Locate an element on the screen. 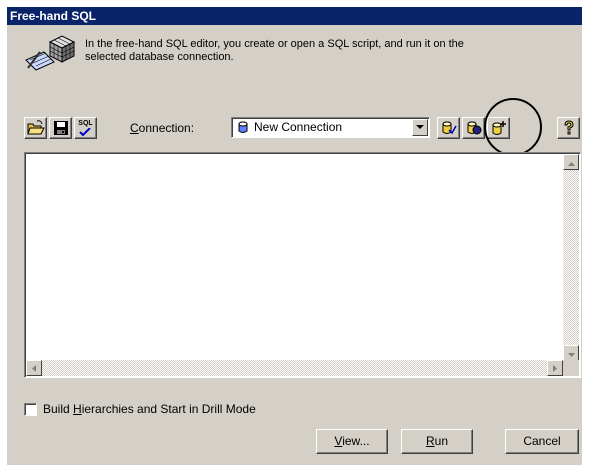 This screenshot has height=472, width=589. open-script-button is located at coordinates (35, 128).